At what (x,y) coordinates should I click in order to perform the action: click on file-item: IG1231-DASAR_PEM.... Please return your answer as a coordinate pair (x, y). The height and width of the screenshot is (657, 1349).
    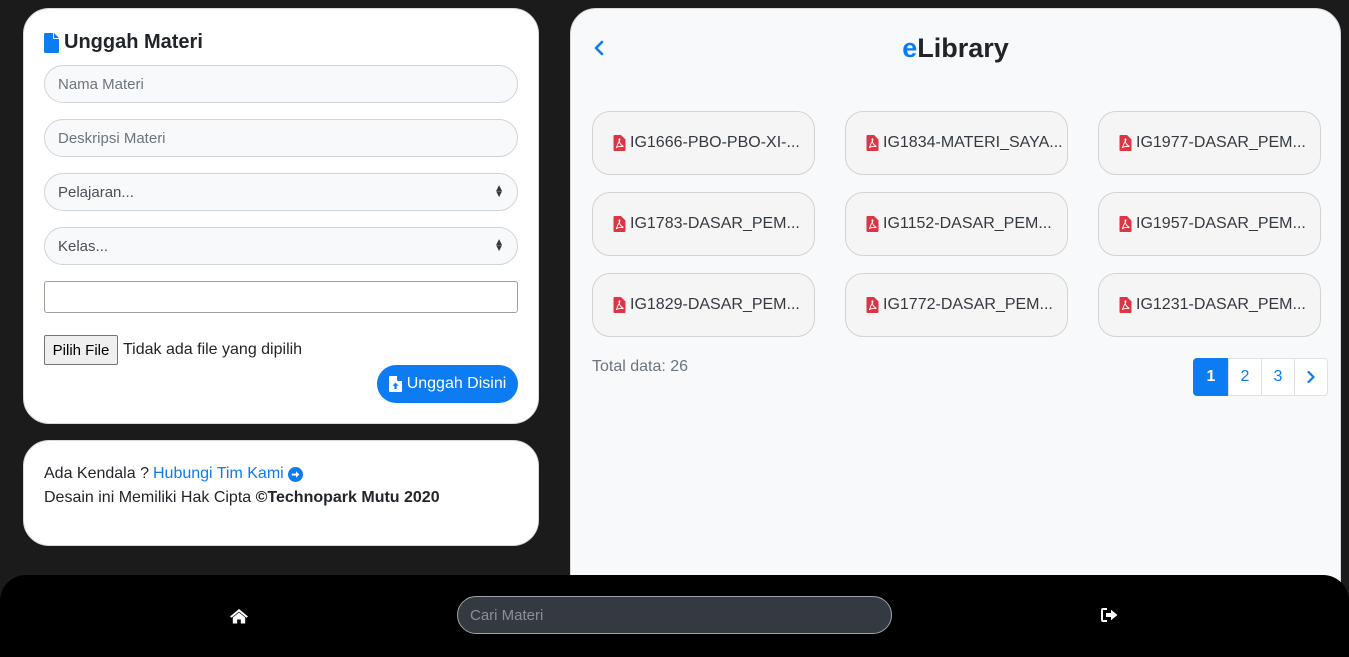
    Looking at the image, I should click on (1209, 305).